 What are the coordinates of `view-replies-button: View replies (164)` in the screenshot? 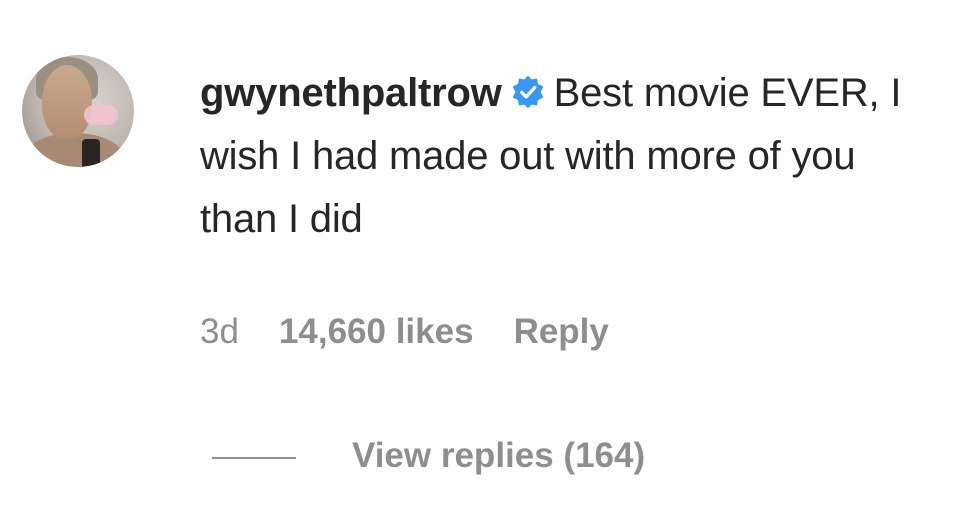 It's located at (428, 456).